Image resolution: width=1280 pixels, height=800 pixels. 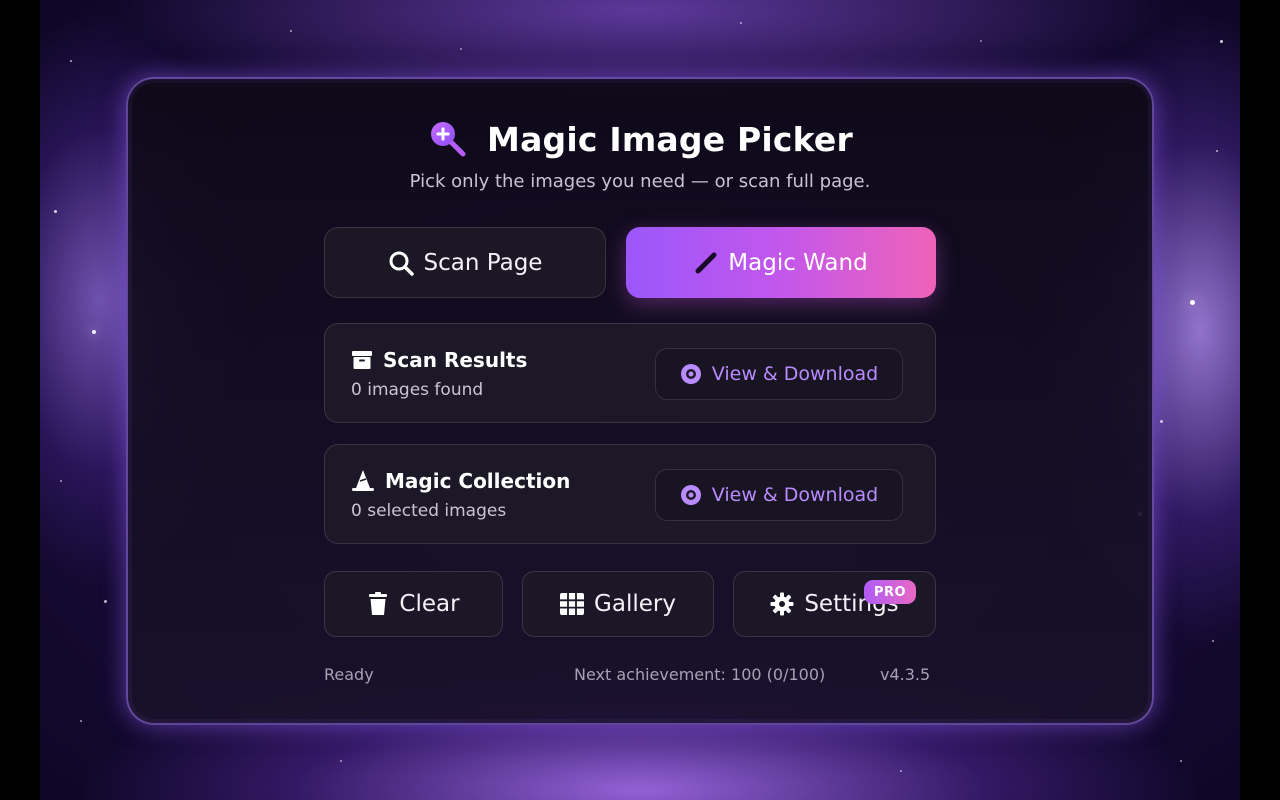 I want to click on grid-icon, so click(x=572, y=604).